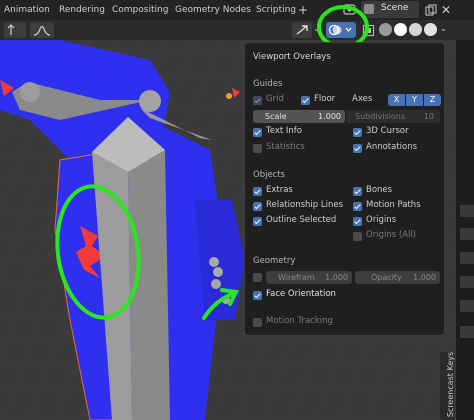  I want to click on viewport-header: ⌄ ⌄, so click(237, 30).